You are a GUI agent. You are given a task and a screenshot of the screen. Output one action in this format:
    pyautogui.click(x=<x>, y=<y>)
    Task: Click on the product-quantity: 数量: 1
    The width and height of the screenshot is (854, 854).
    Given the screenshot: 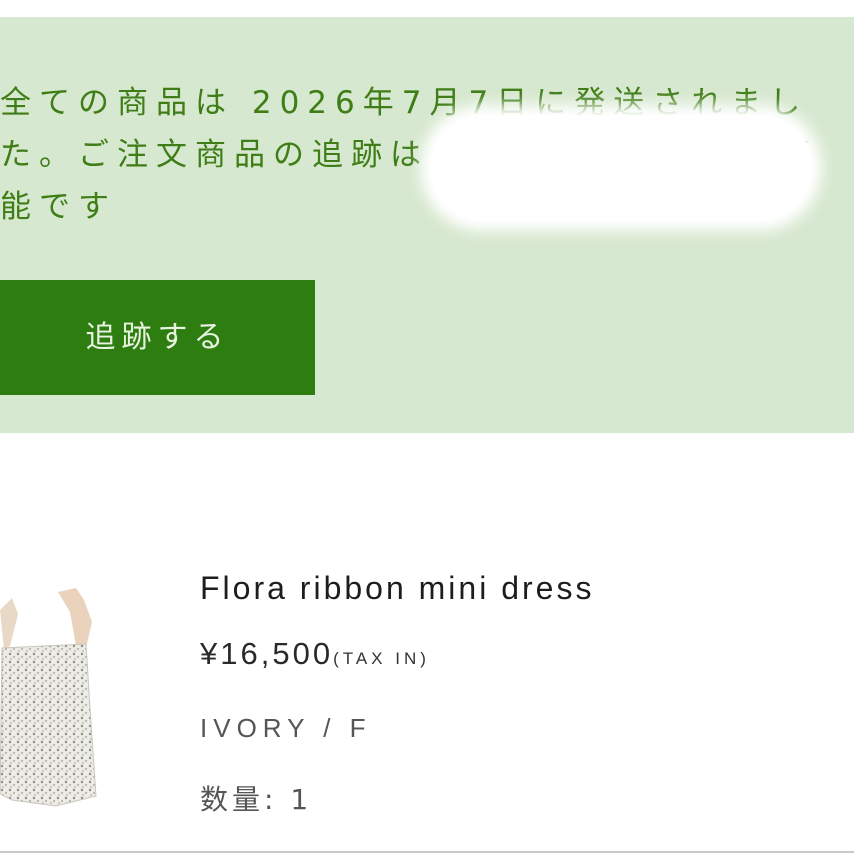 What is the action you would take?
    pyautogui.click(x=256, y=799)
    